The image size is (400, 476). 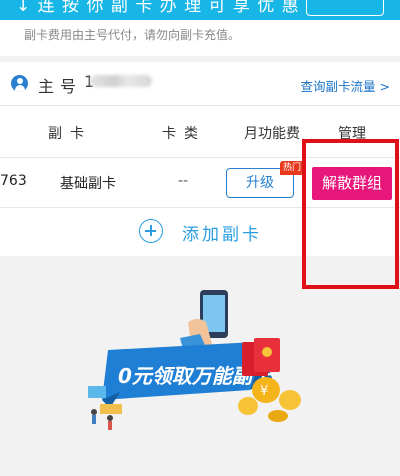 What do you see at coordinates (158, 8) in the screenshot?
I see `banner-clipped-text: ↓ 连 按 你 副 卡 办 理 可 享 优 惠` at bounding box center [158, 8].